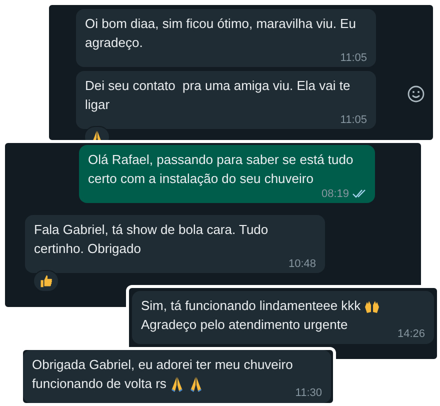 Image resolution: width=440 pixels, height=406 pixels. Describe the element at coordinates (302, 264) in the screenshot. I see `message-time: 10:48` at that location.